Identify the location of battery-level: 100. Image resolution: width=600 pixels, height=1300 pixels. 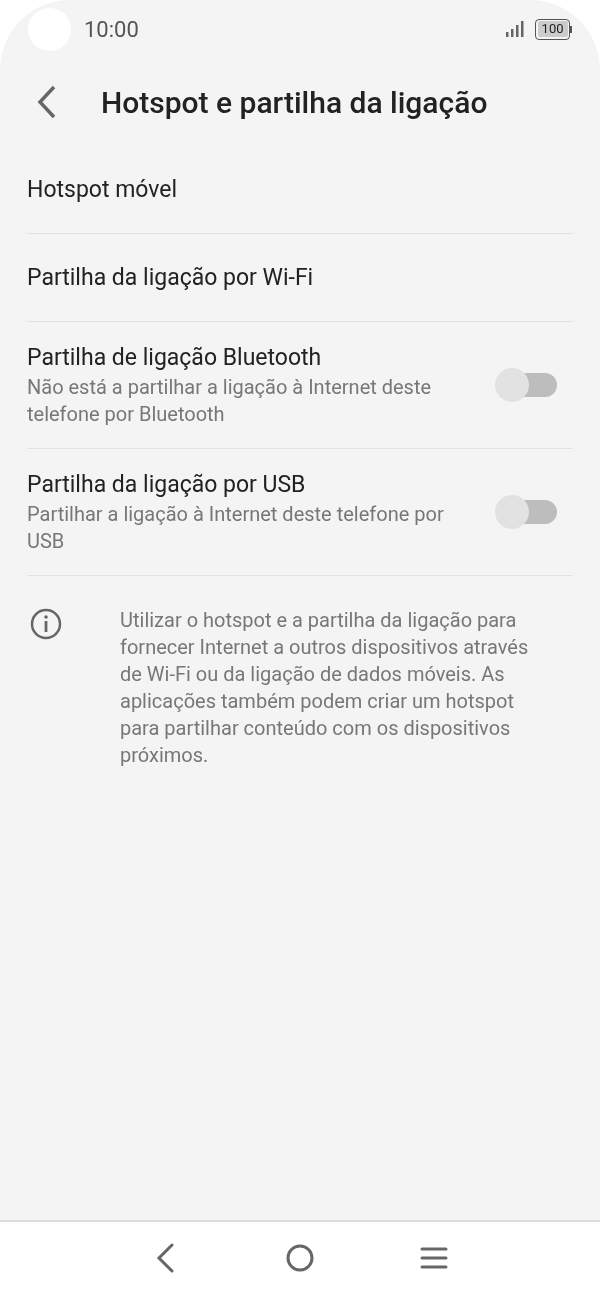
(552, 29).